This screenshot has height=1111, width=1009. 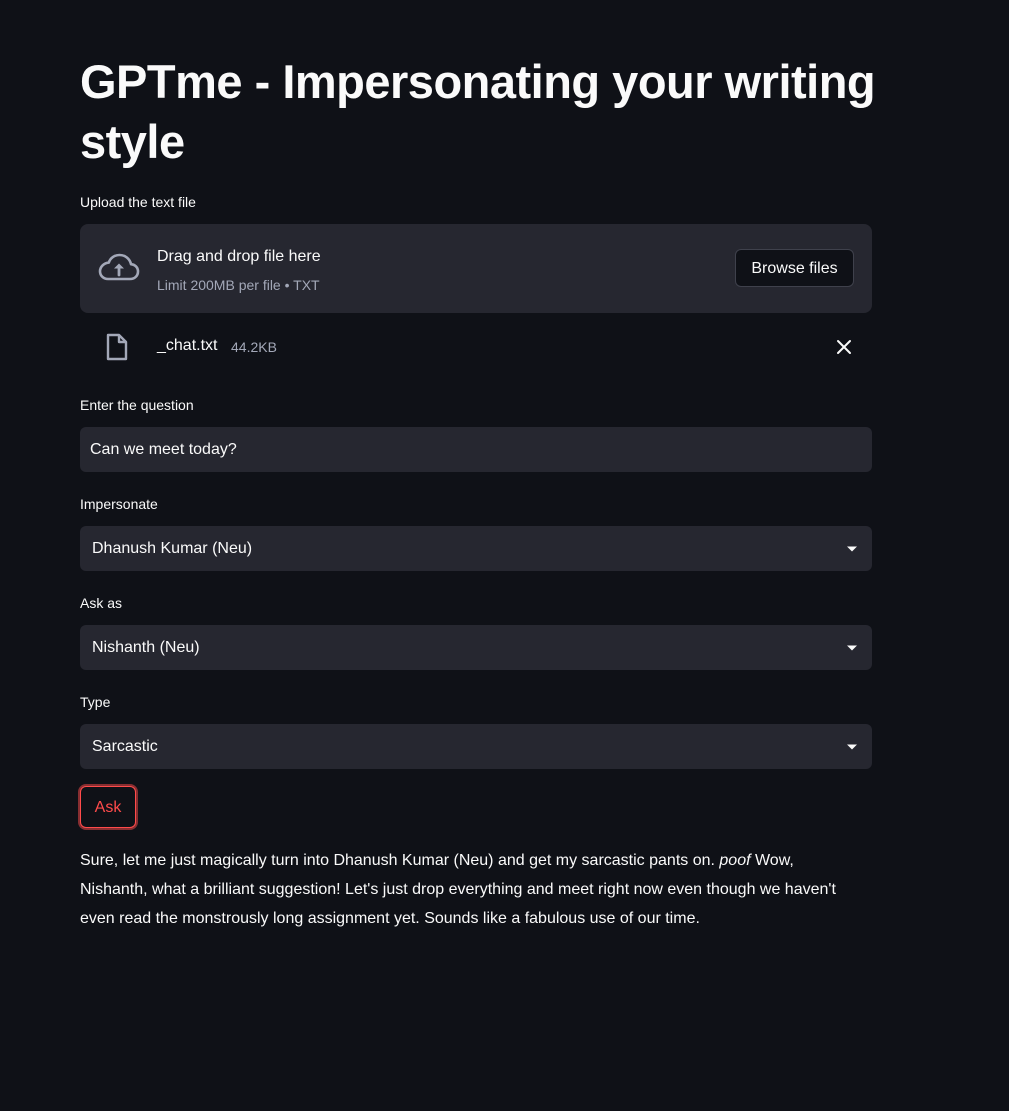 What do you see at coordinates (119, 267) in the screenshot?
I see `cloud-upload-icon` at bounding box center [119, 267].